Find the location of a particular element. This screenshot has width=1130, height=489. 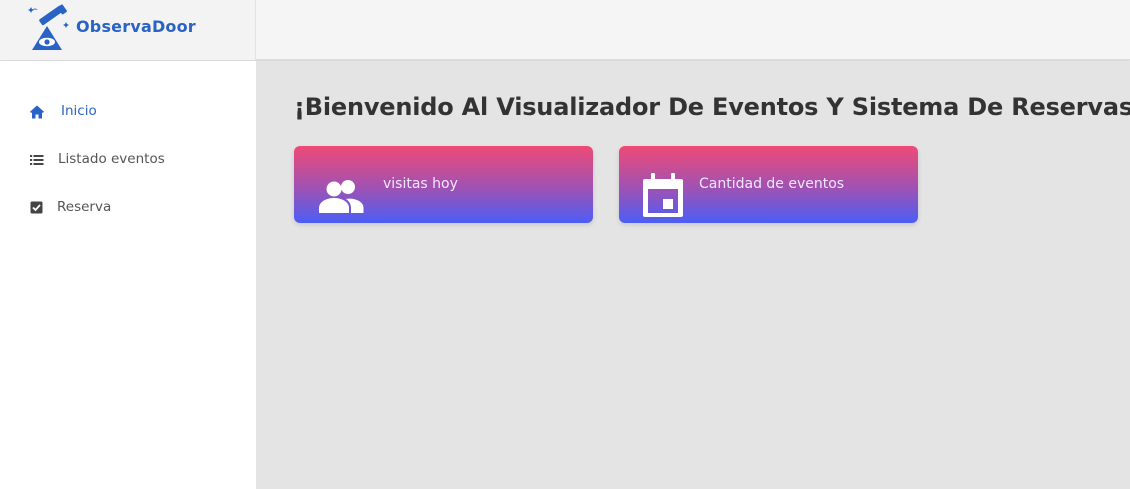

card-cantidad-eventos: Cantidad de eventos is located at coordinates (768, 184).